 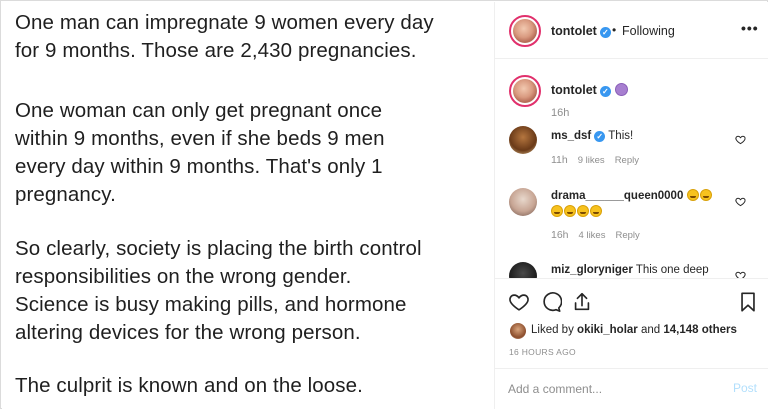 What do you see at coordinates (700, 330) in the screenshot?
I see `likes-count: 14,148 others` at bounding box center [700, 330].